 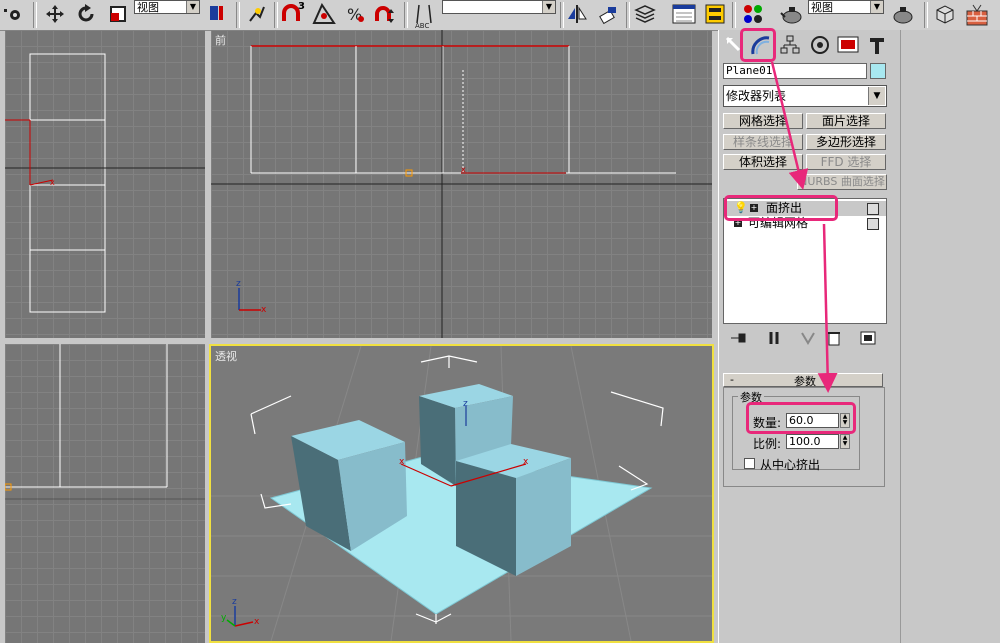 I want to click on parameters-rollout-header: - 参数, so click(x=803, y=380).